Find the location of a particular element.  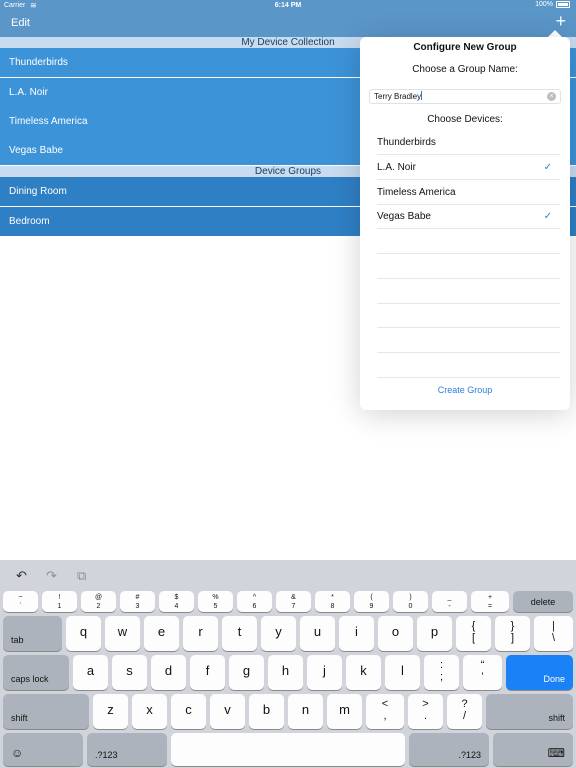

key-7: & 7 is located at coordinates (293, 601).